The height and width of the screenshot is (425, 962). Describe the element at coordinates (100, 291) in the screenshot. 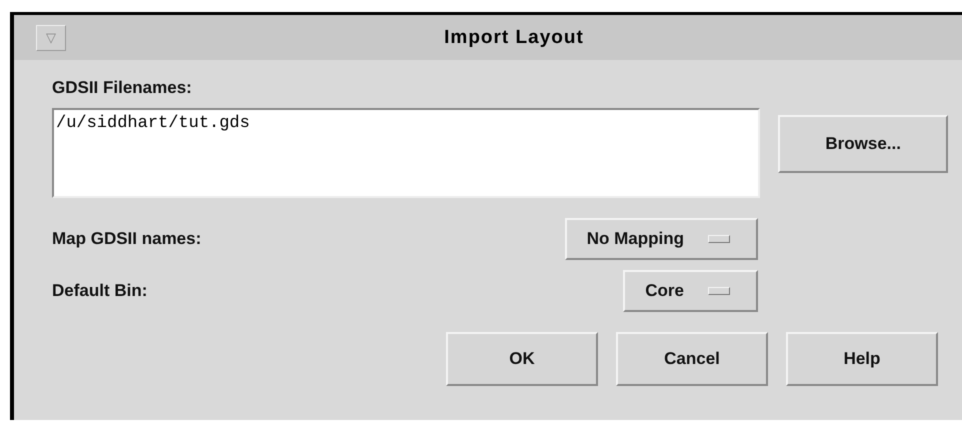

I see `option-label: Default Bin:` at that location.